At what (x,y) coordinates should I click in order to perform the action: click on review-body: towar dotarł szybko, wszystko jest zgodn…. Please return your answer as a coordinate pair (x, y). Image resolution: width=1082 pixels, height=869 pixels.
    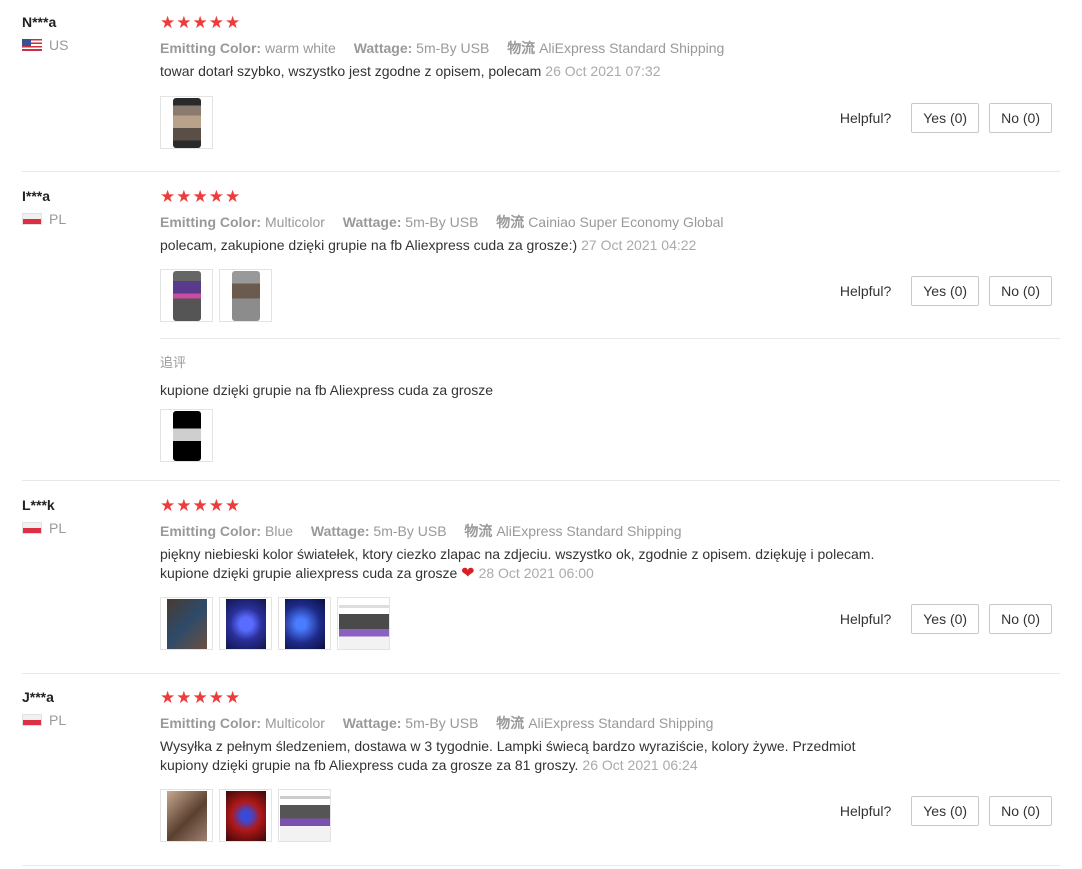
    Looking at the image, I should click on (351, 71).